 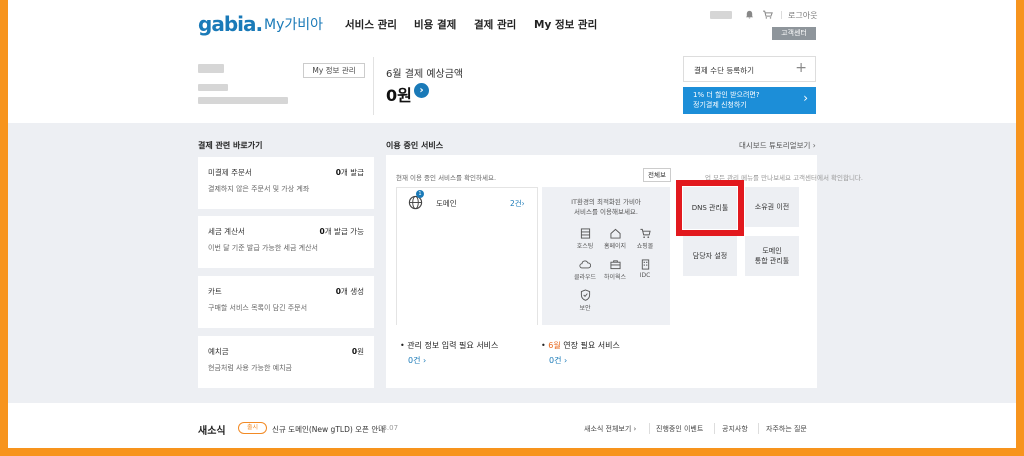 I want to click on gabia-logo: gabia., so click(x=230, y=24).